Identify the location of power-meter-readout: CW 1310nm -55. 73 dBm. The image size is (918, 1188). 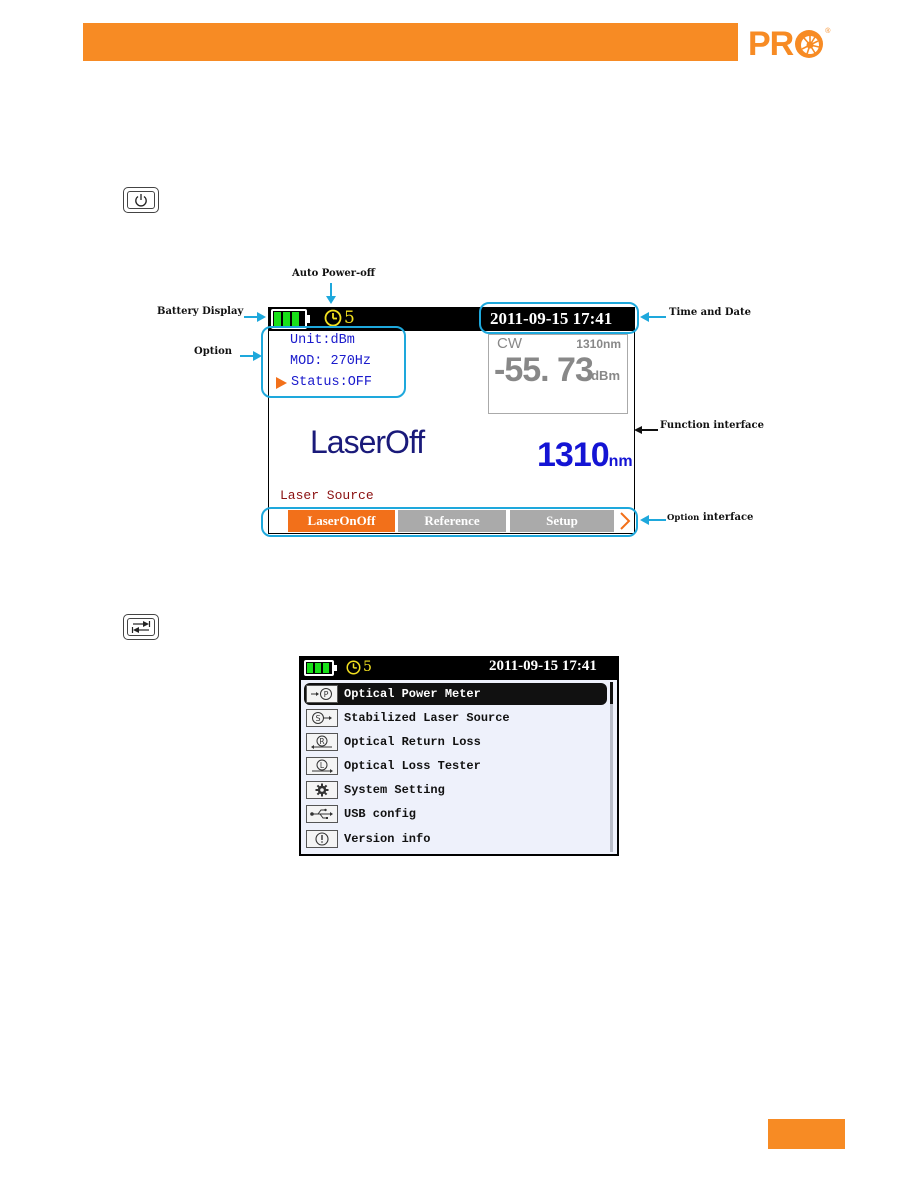
(558, 374).